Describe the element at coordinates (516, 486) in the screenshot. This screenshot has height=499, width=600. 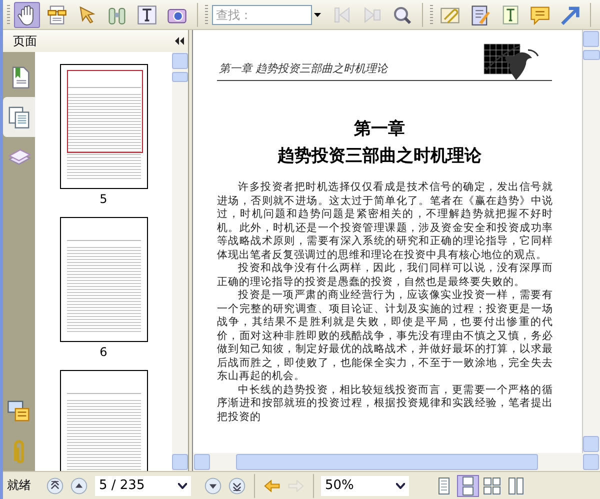
I see `two-page-view-icon` at that location.